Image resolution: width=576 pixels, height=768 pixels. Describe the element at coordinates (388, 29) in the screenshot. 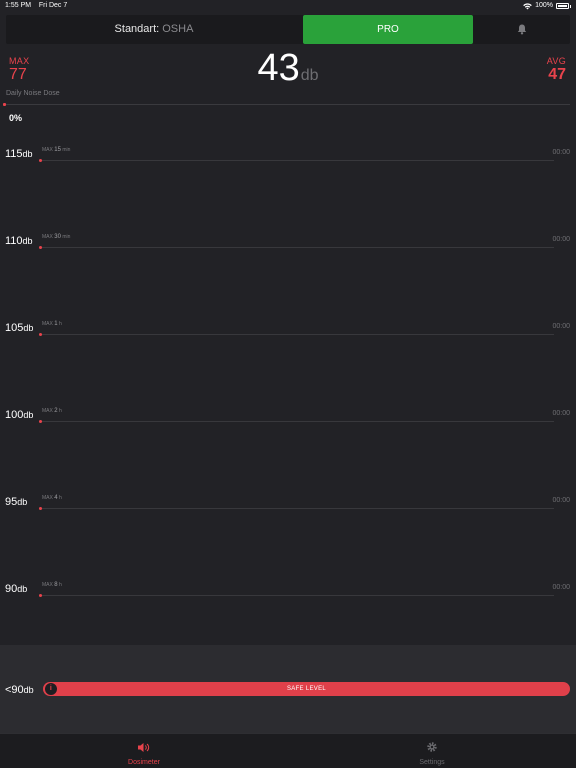

I see `pro-button: PRO` at that location.